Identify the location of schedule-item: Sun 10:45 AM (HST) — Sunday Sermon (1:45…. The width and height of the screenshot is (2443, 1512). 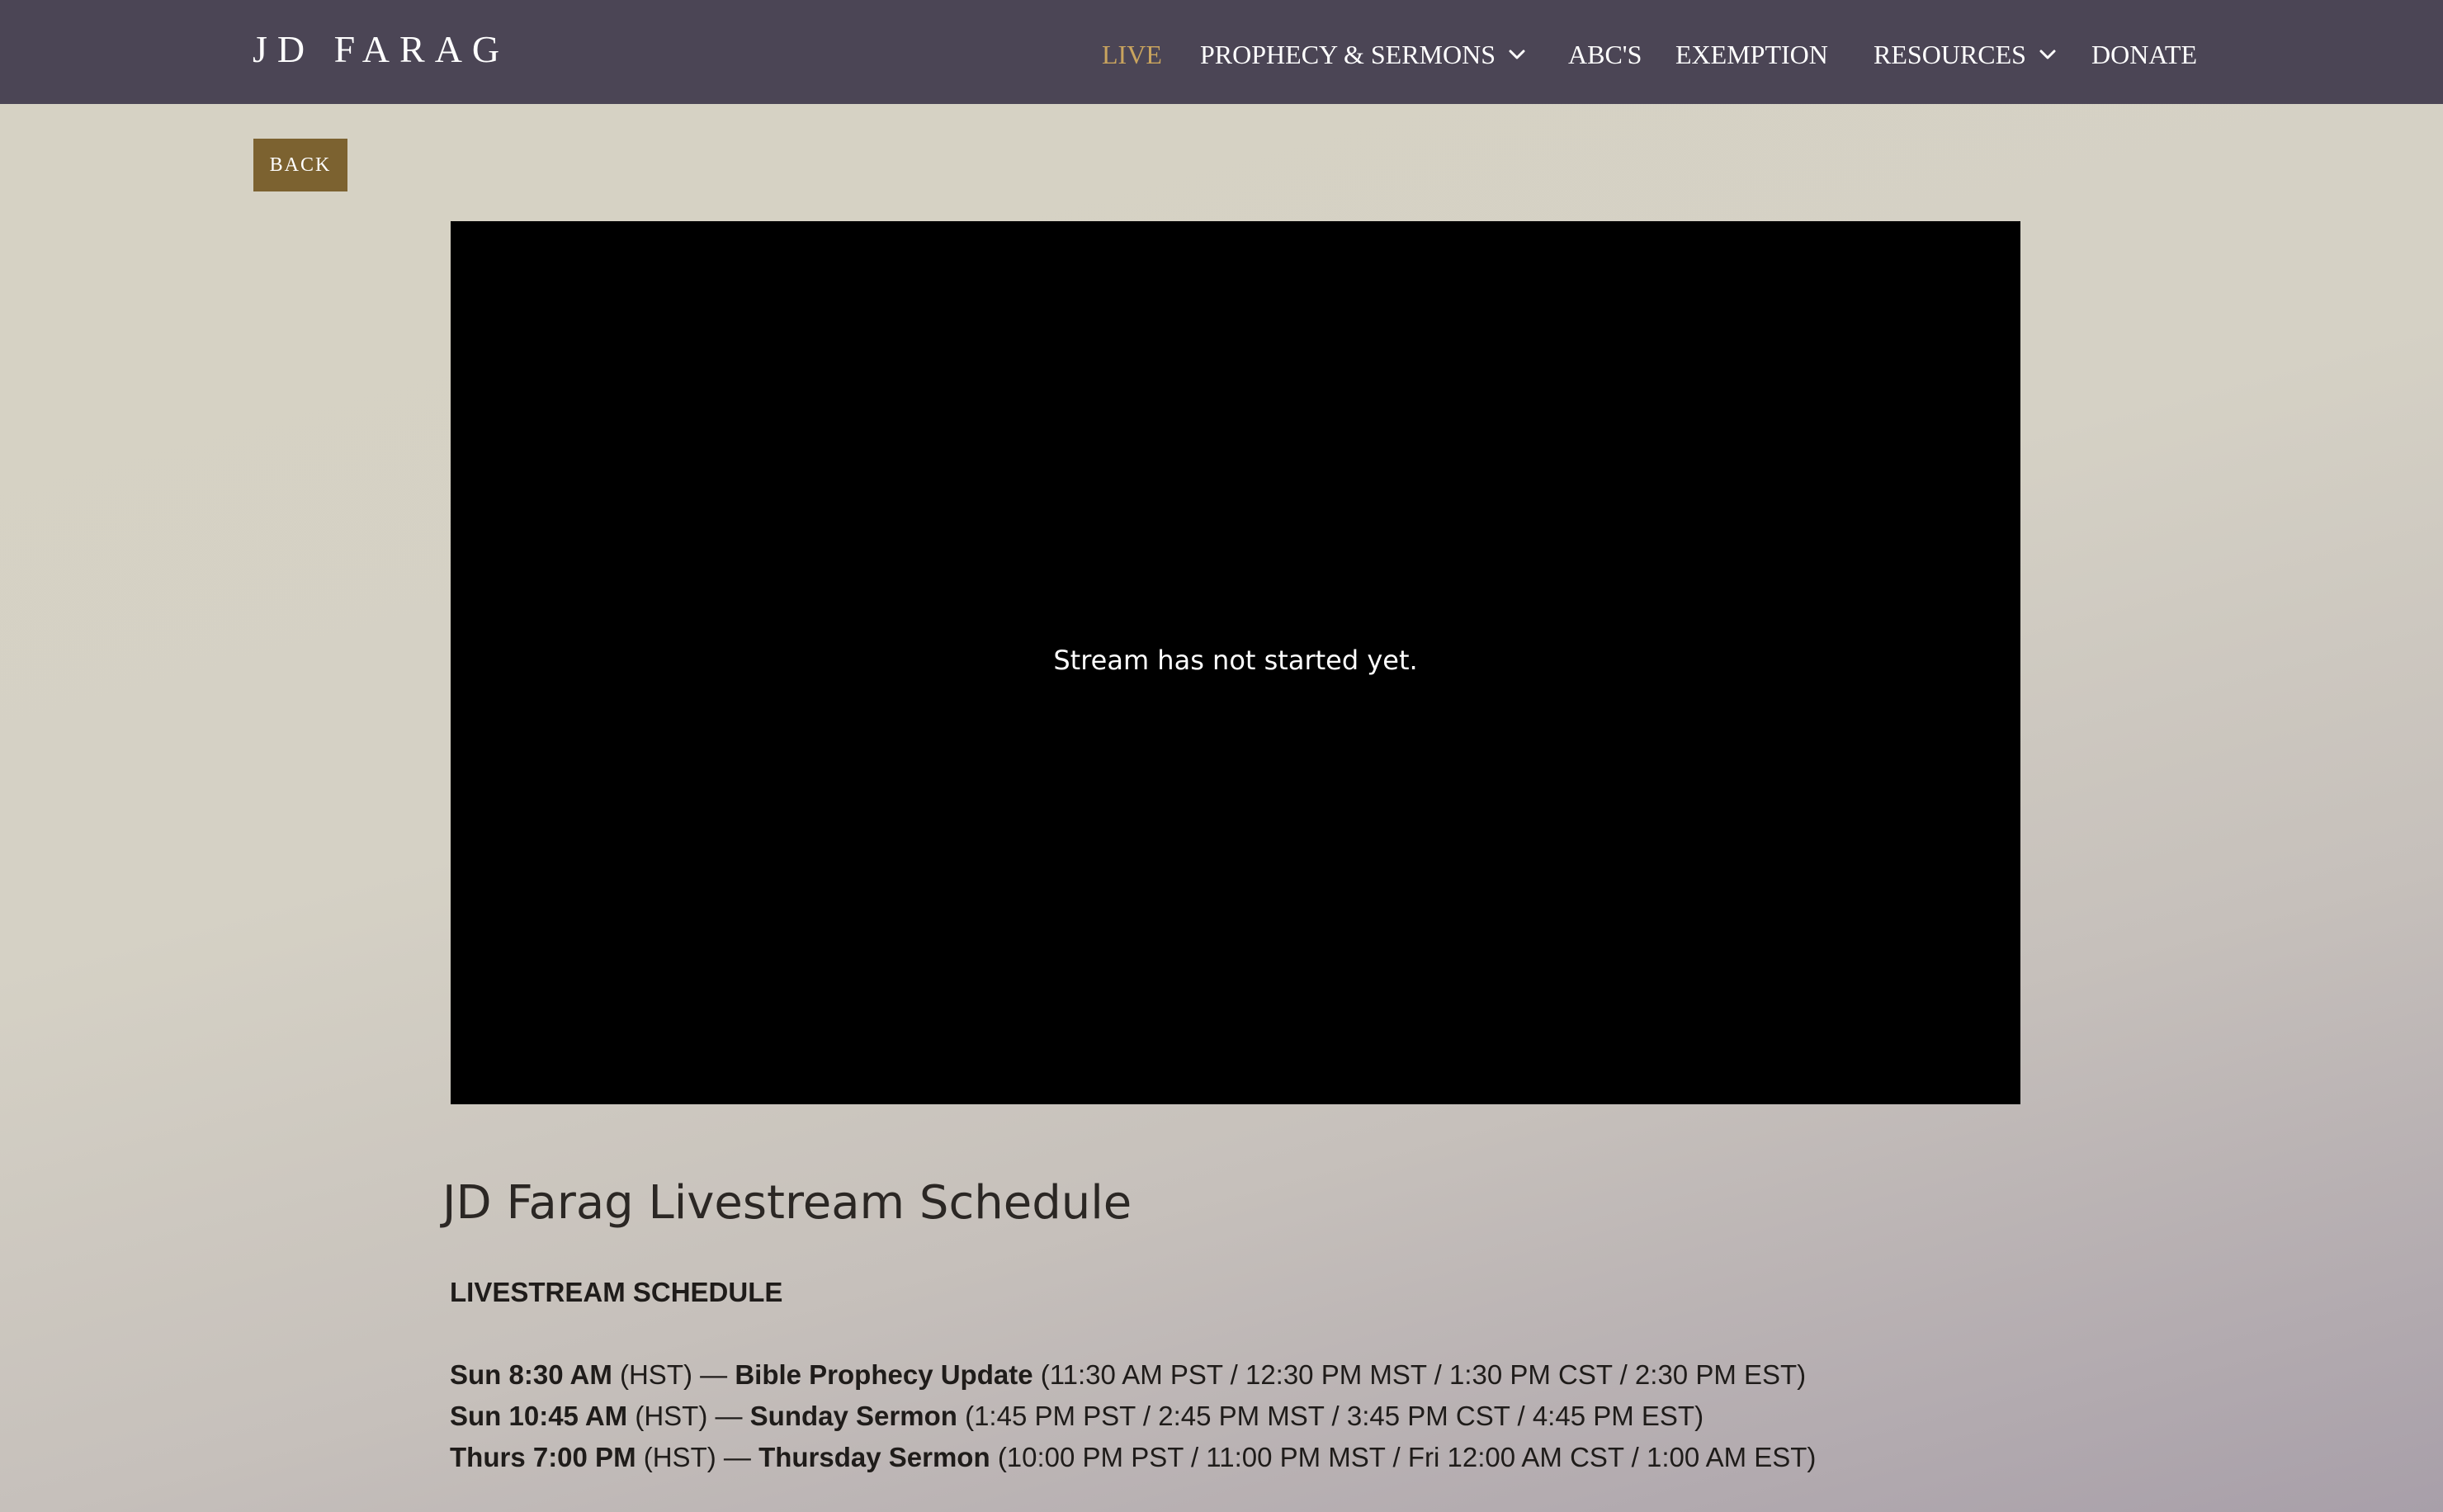
(1076, 1416).